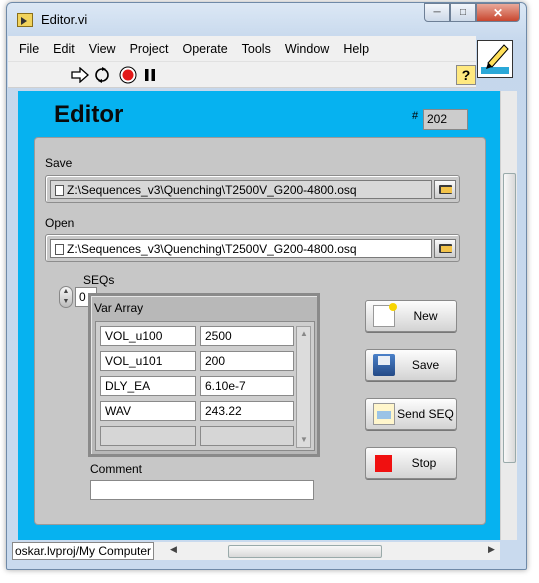 Image resolution: width=539 pixels, height=583 pixels. I want to click on vertical-scroll-thumb, so click(509, 318).